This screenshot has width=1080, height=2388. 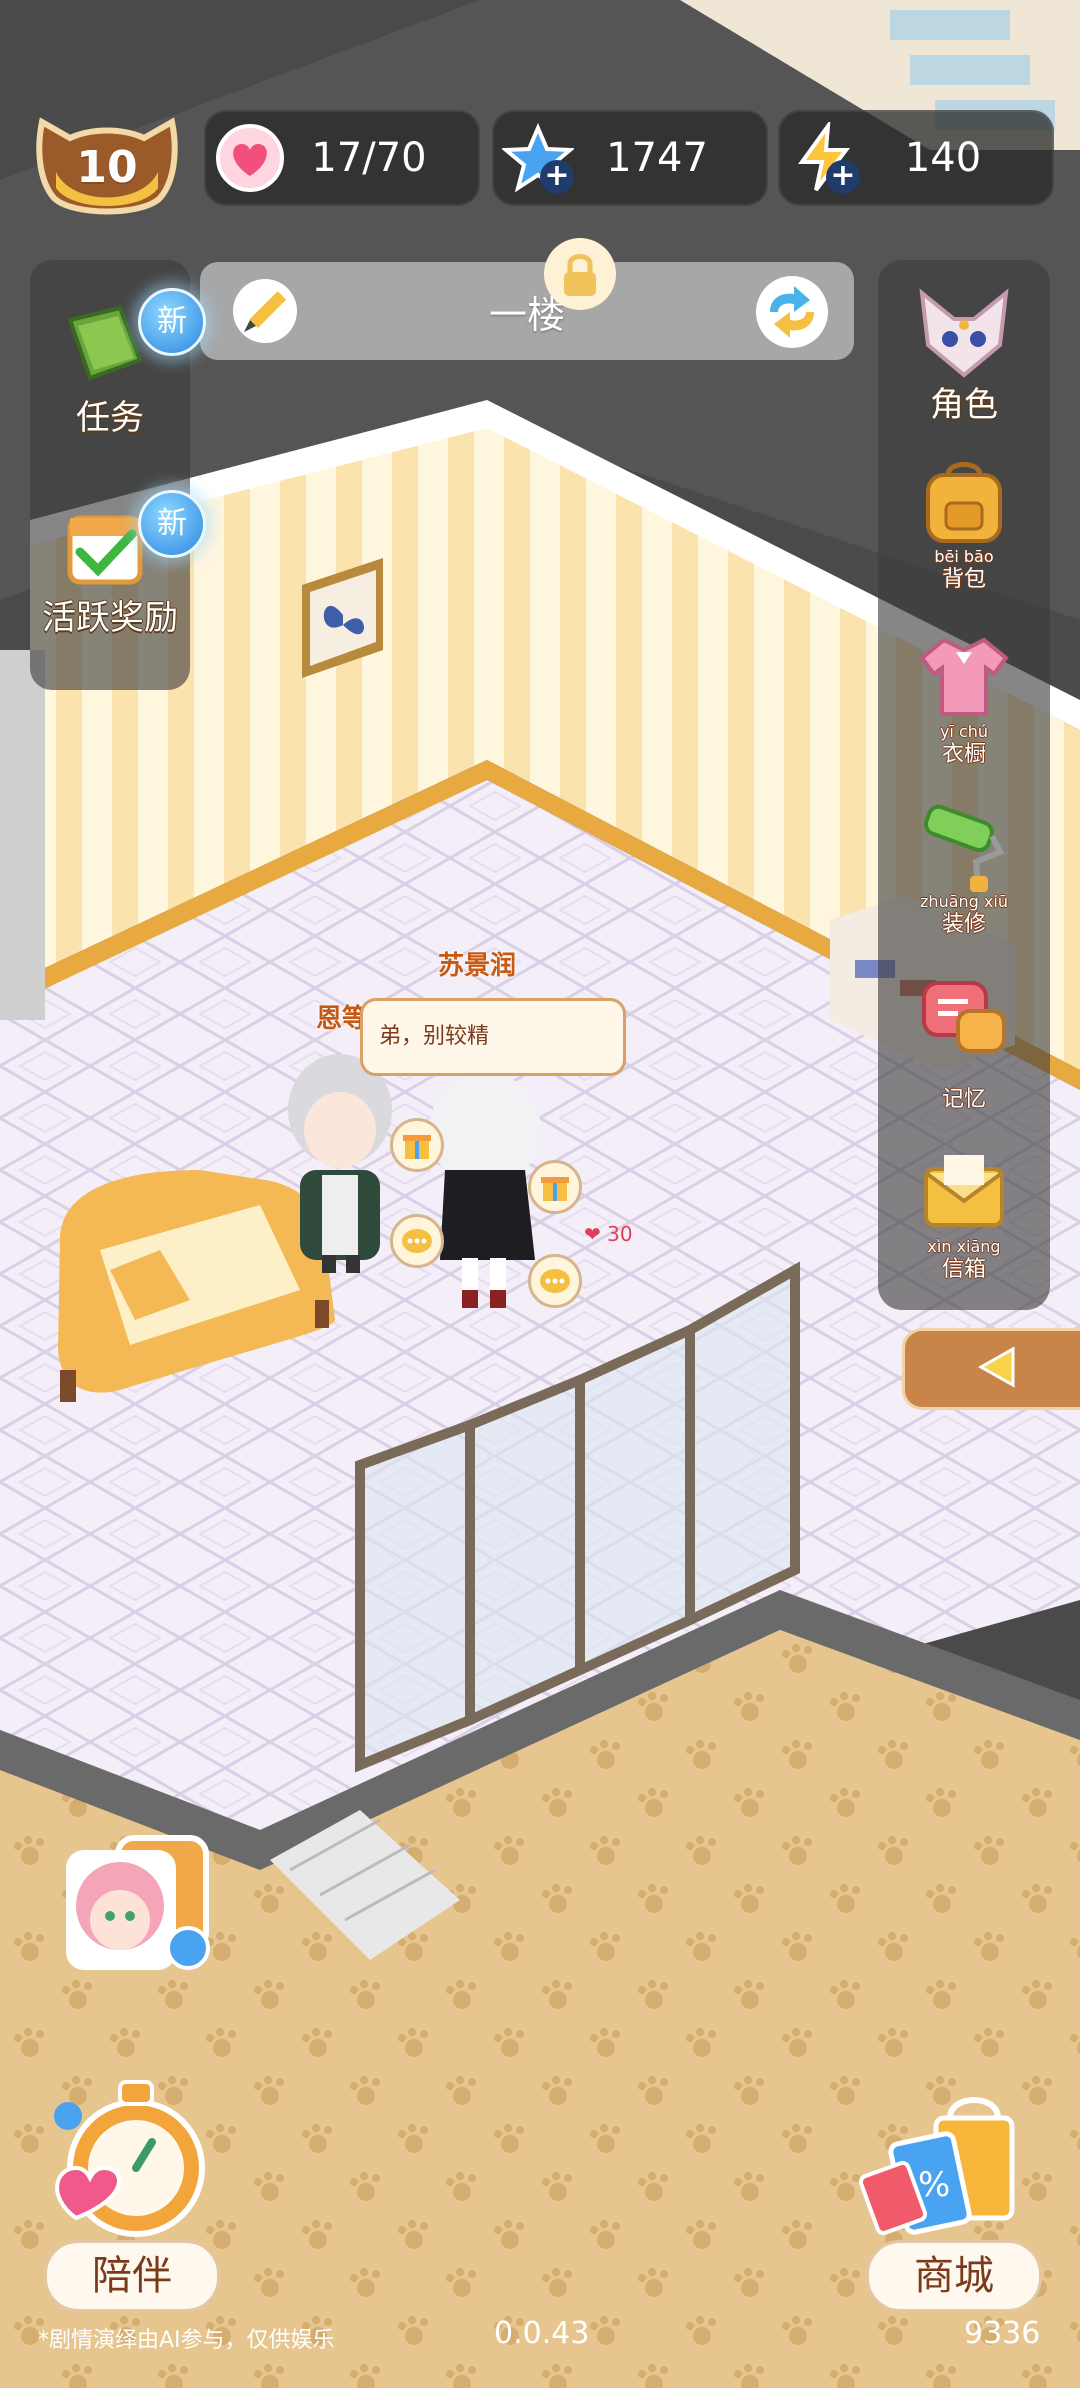 I want to click on gift-bubble-right, so click(x=555, y=1187).